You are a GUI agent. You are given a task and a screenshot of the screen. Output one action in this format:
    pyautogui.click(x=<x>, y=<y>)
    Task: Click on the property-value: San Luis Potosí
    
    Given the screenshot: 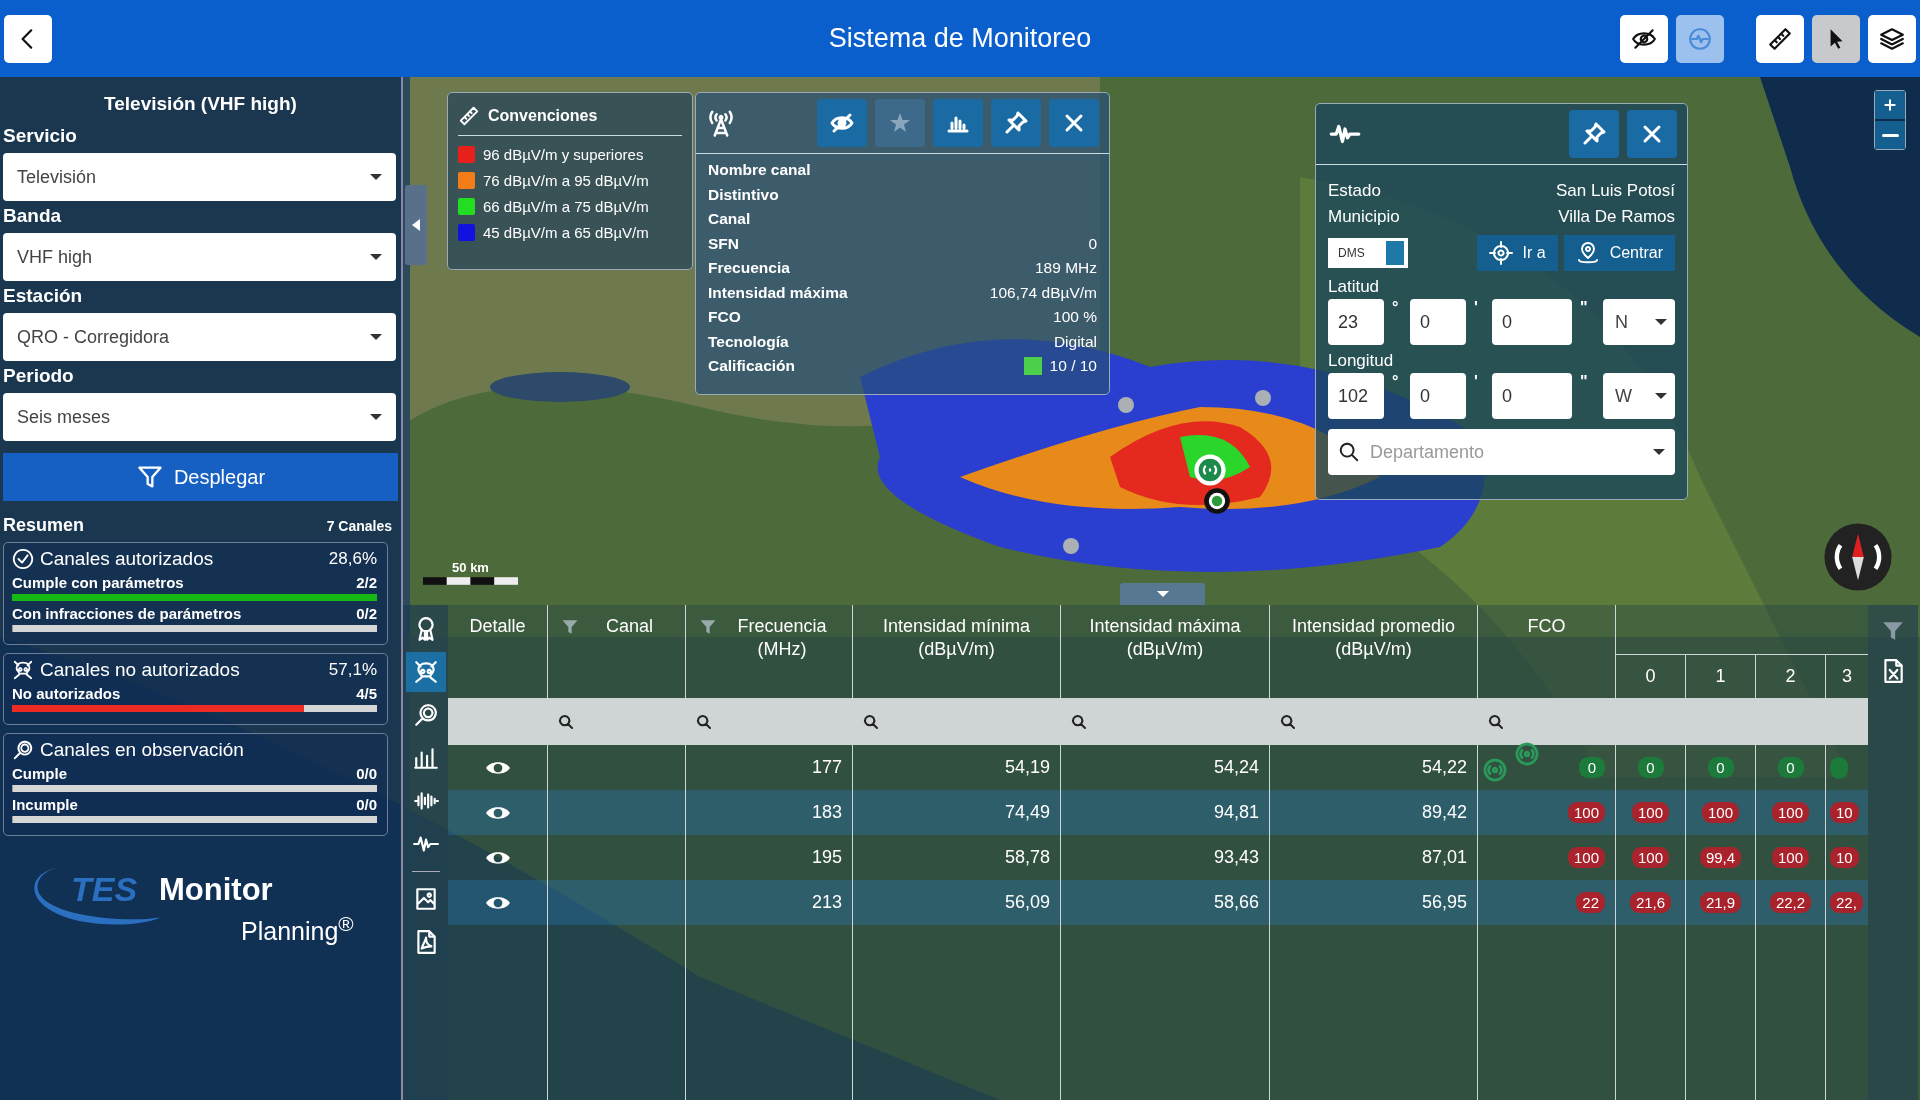 What is the action you would take?
    pyautogui.click(x=1615, y=191)
    